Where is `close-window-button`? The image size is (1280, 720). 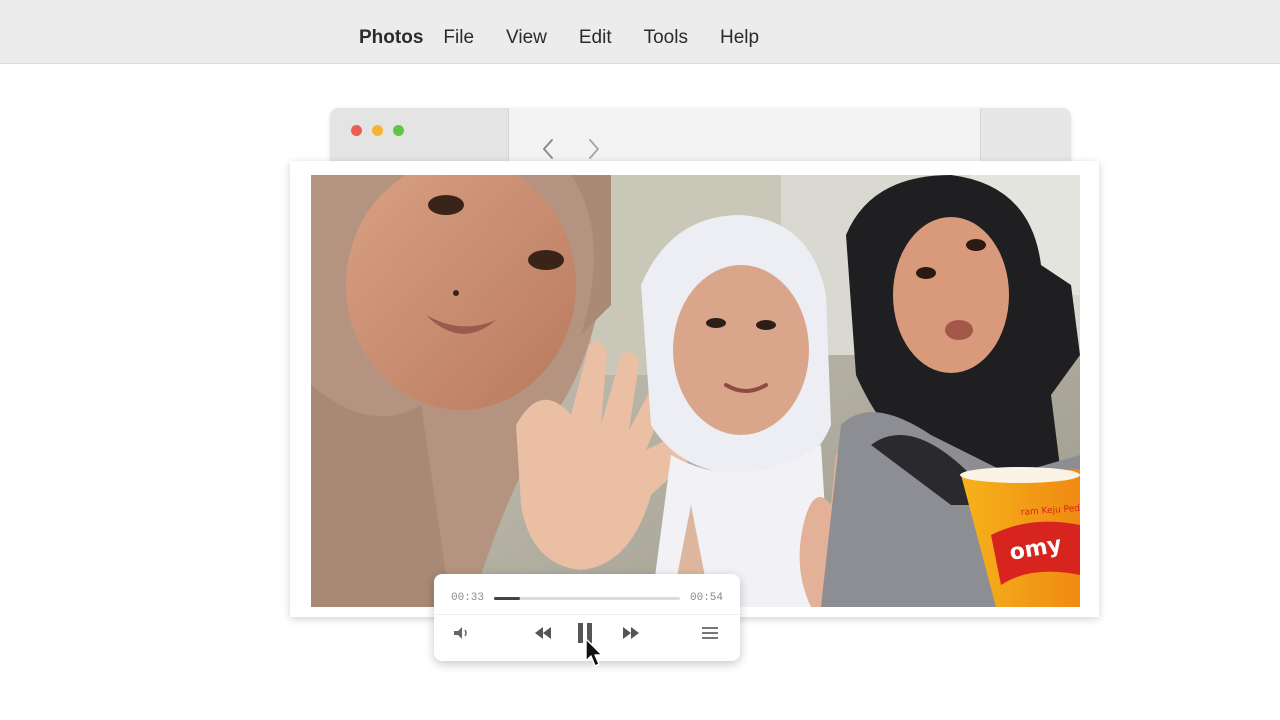
close-window-button is located at coordinates (356, 130).